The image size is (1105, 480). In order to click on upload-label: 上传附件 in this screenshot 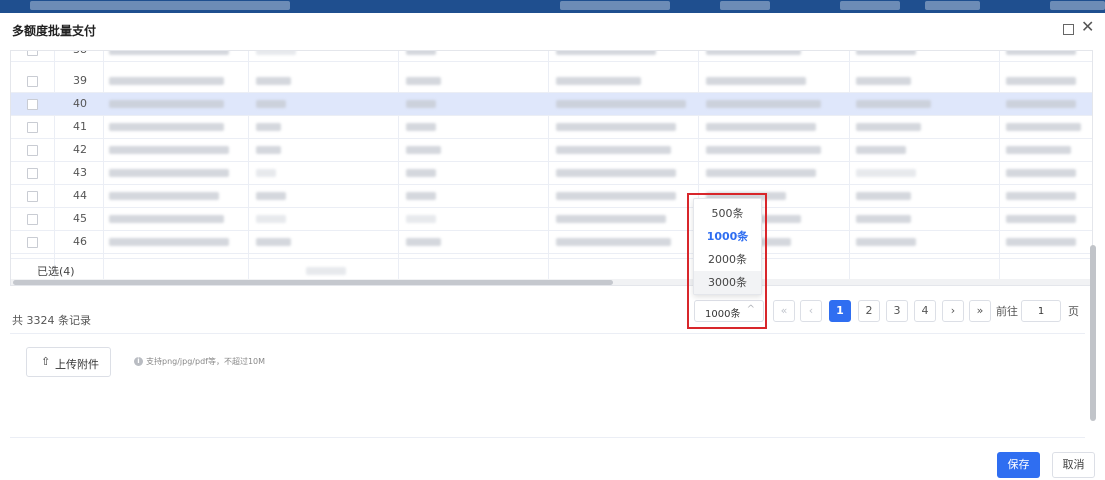, I will do `click(77, 364)`.